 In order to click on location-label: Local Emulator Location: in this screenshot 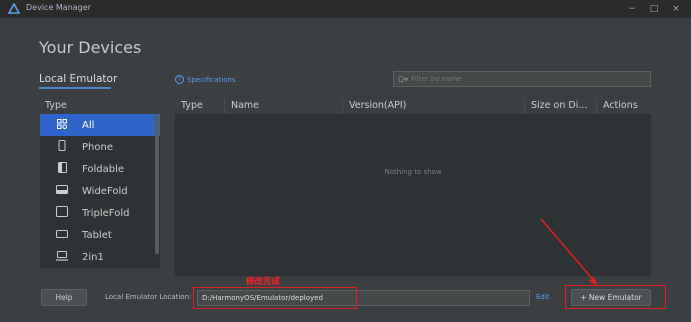, I will do `click(148, 297)`.